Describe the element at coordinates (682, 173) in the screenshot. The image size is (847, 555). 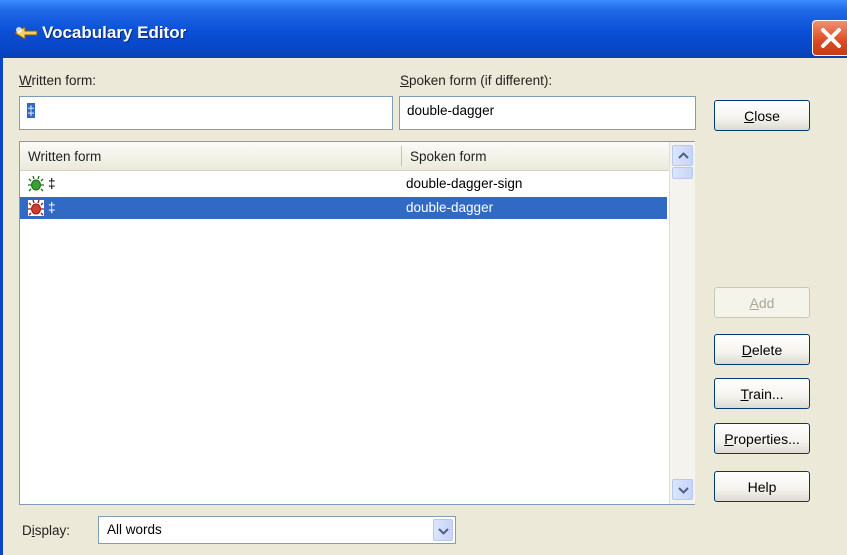
I see `scroll-thumb` at that location.